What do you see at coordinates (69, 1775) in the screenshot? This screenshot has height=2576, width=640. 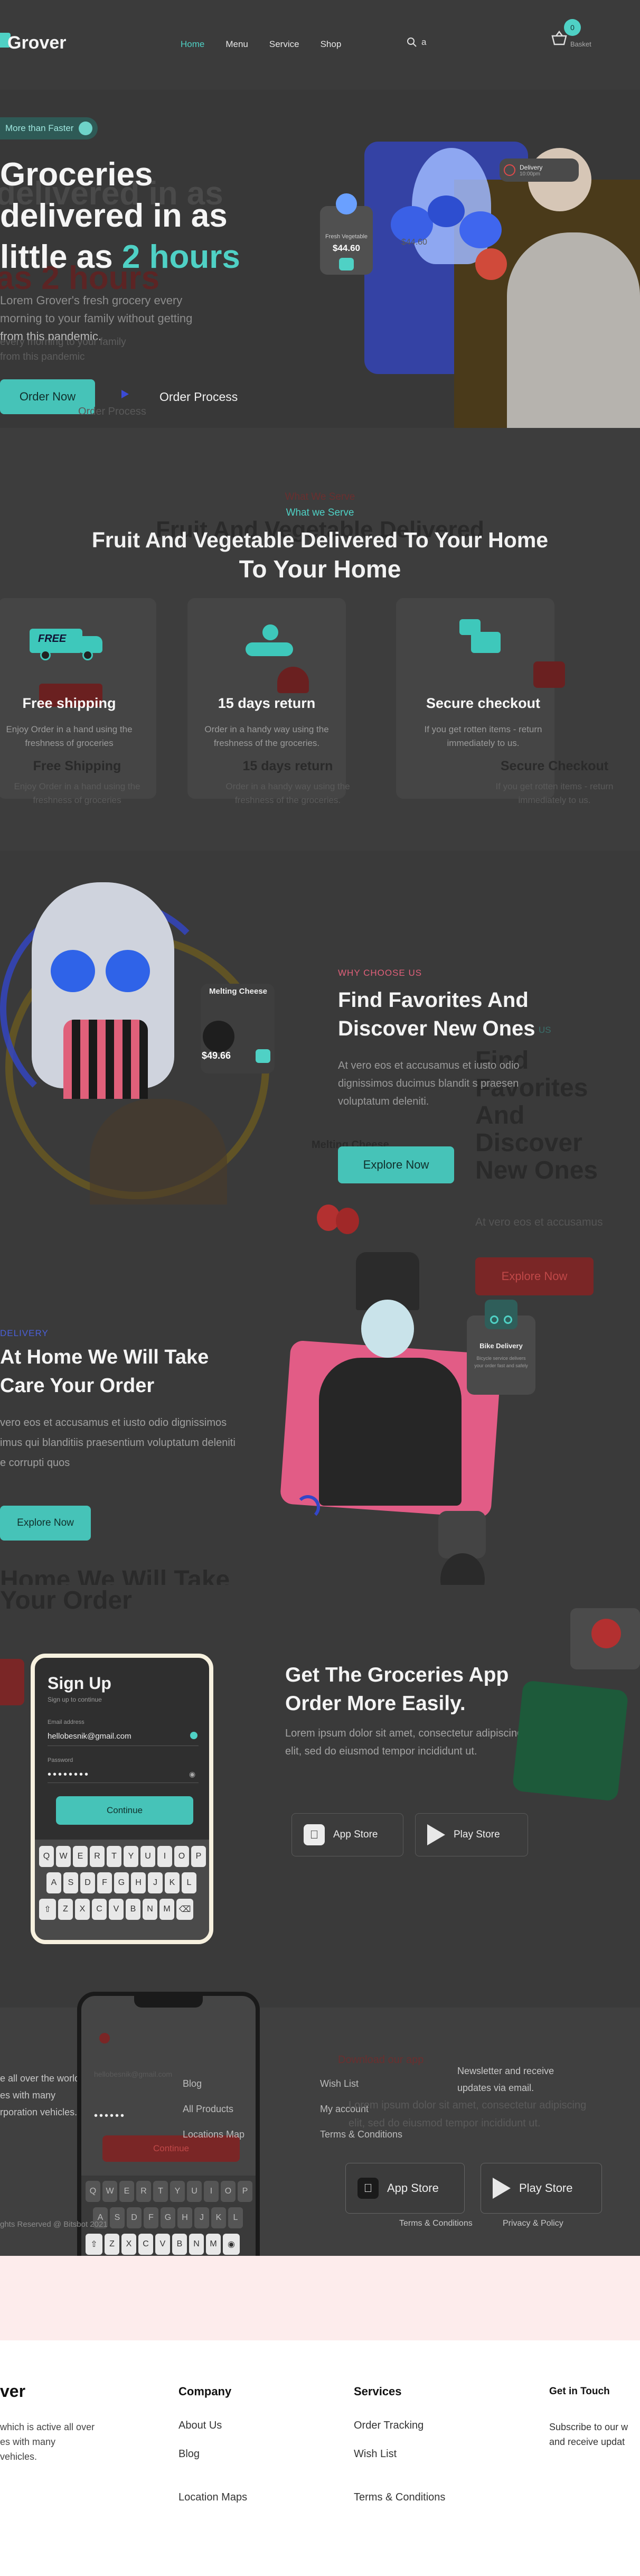 I see `password-field: ••••••••` at bounding box center [69, 1775].